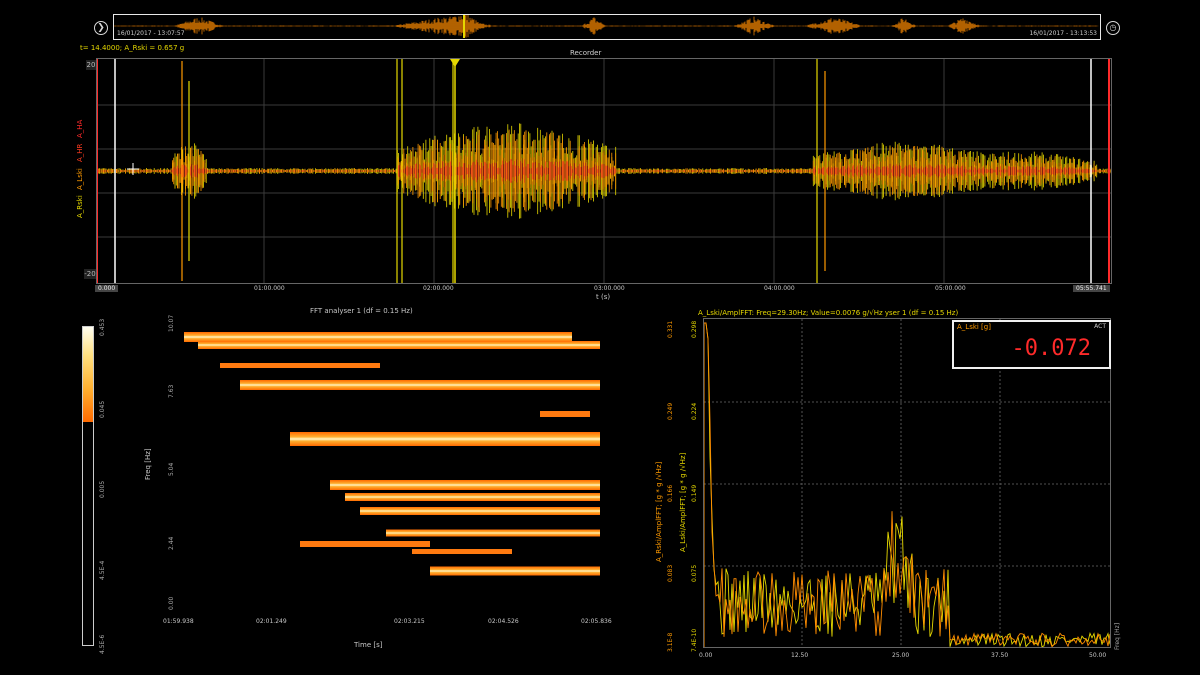  I want to click on inner-ytick-3: 0.075, so click(694, 573).